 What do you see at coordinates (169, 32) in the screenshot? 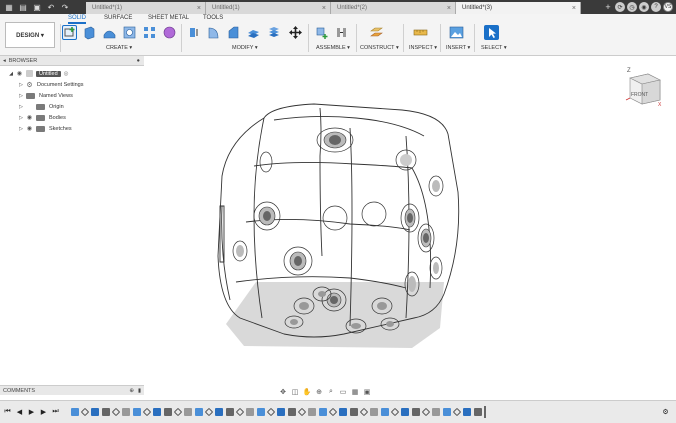
I see `create-form-icon` at bounding box center [169, 32].